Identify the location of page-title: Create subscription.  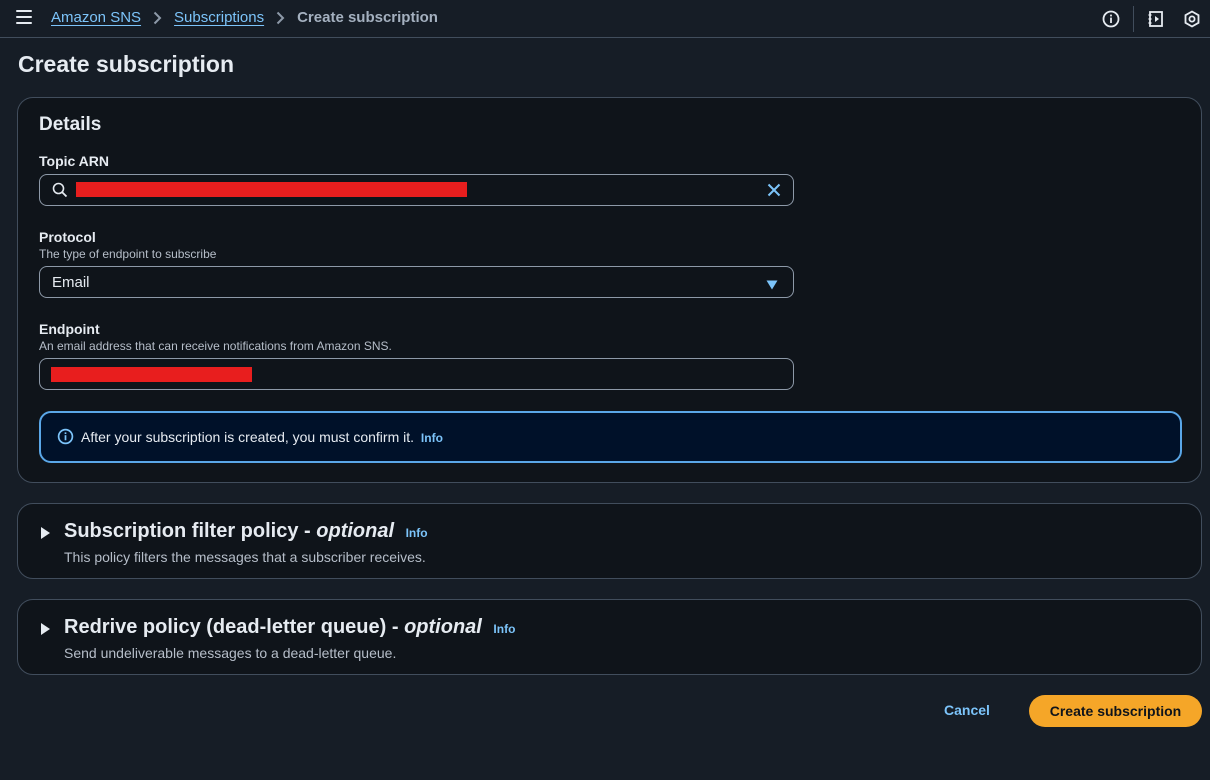
(126, 64).